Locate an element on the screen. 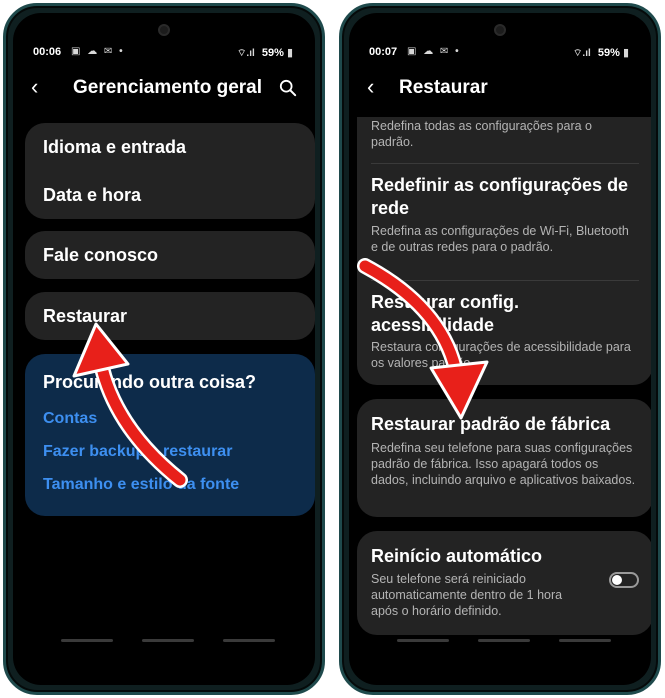  menu-item-idioma-entrada: Idioma e entrada is located at coordinates (114, 147).